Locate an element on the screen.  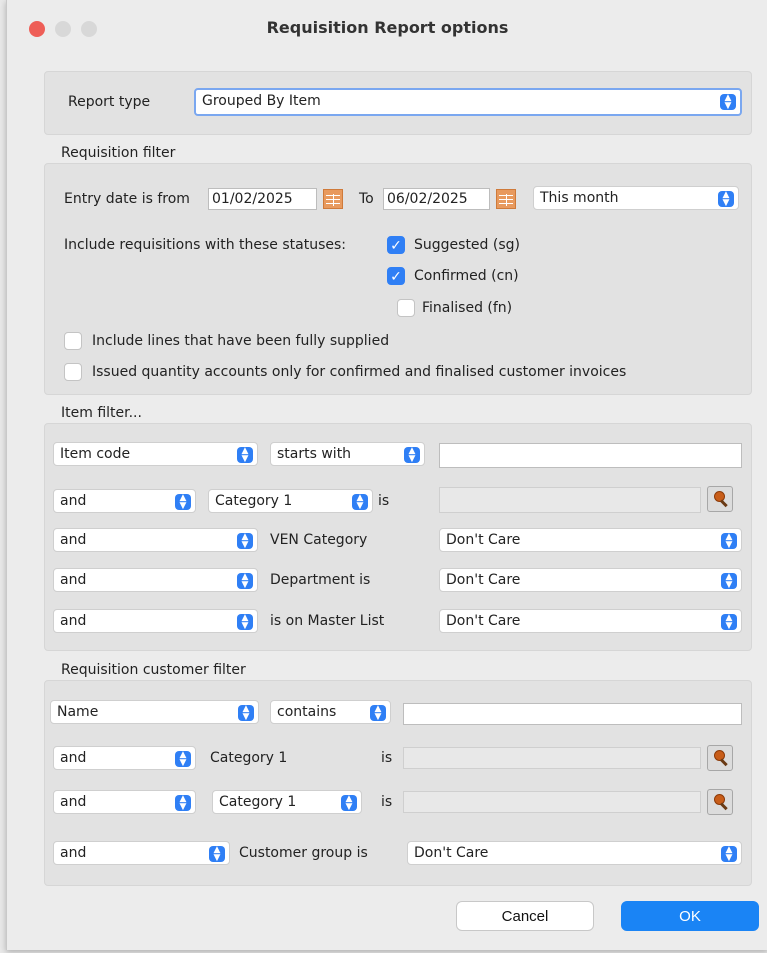
period-select: This month ▲ ▼ is located at coordinates (636, 198).